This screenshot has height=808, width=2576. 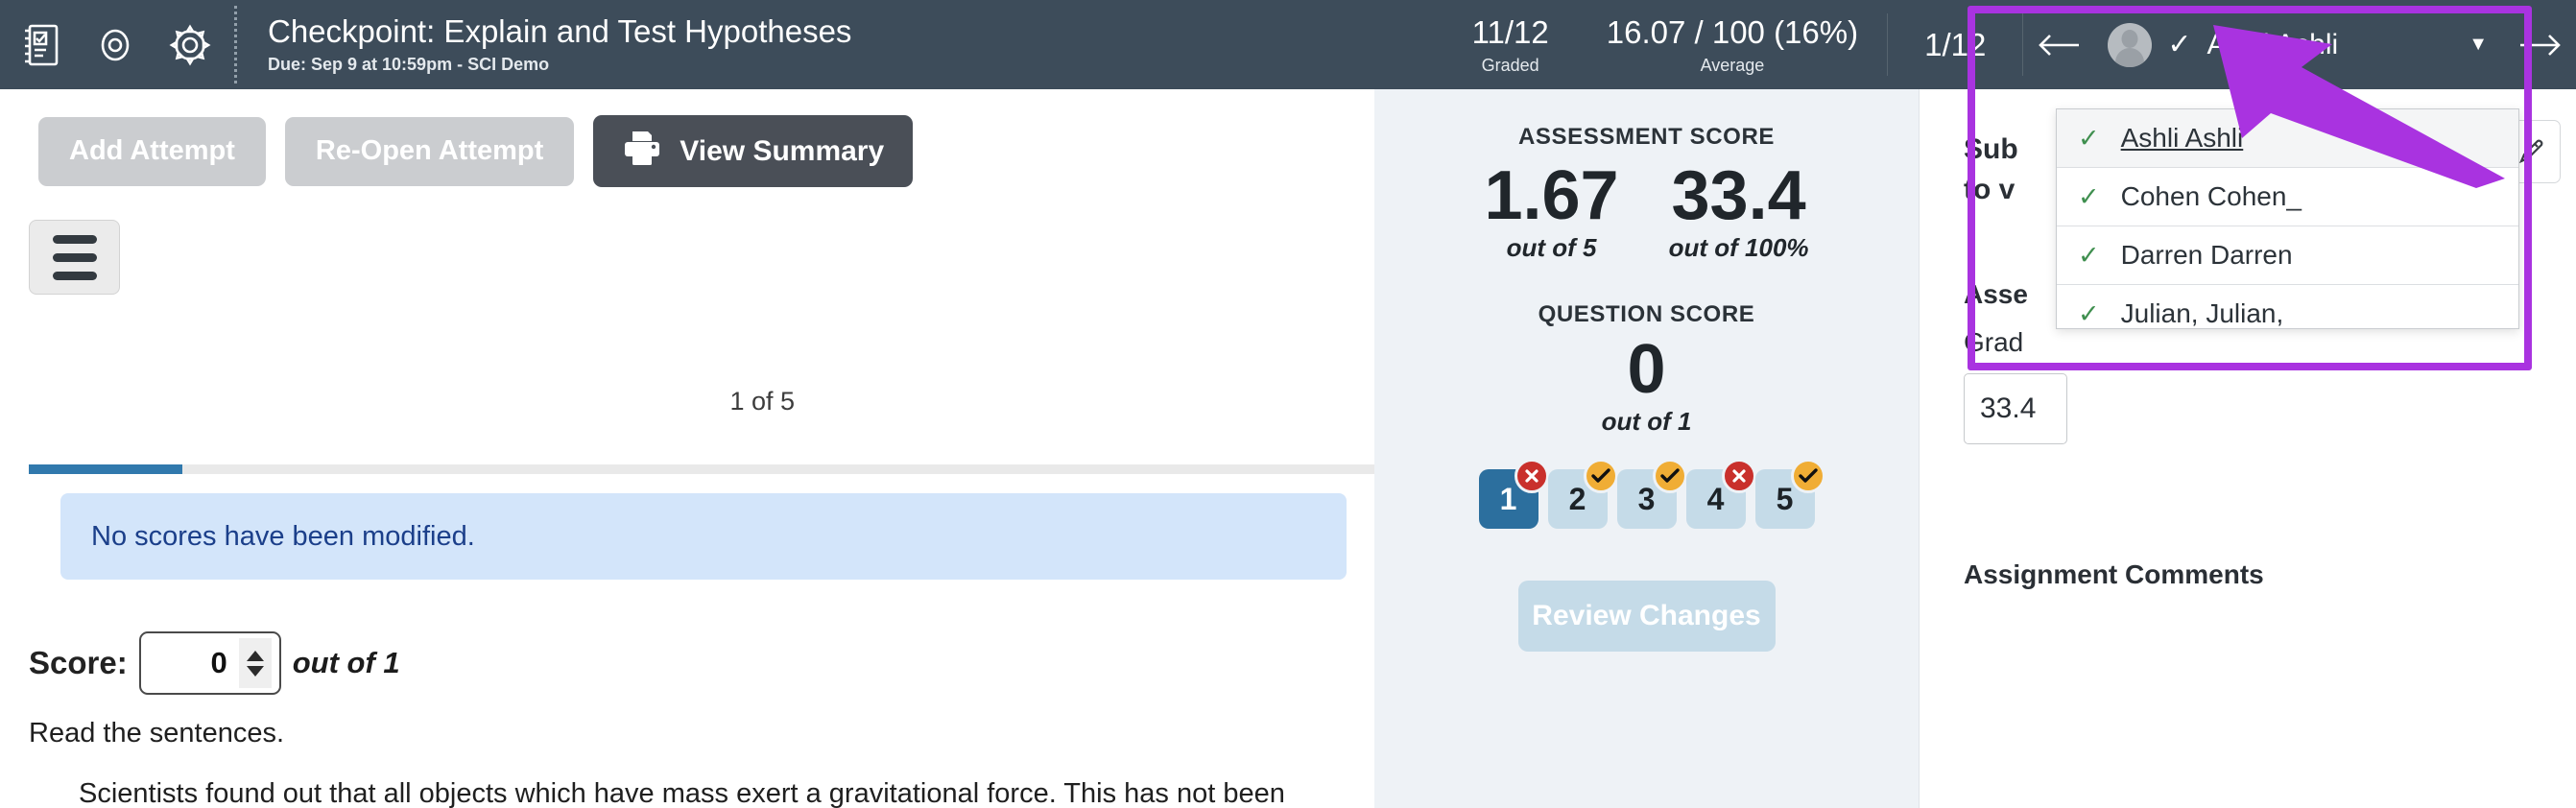 What do you see at coordinates (2114, 574) in the screenshot?
I see `assignment-comments-title: Assignment Comments` at bounding box center [2114, 574].